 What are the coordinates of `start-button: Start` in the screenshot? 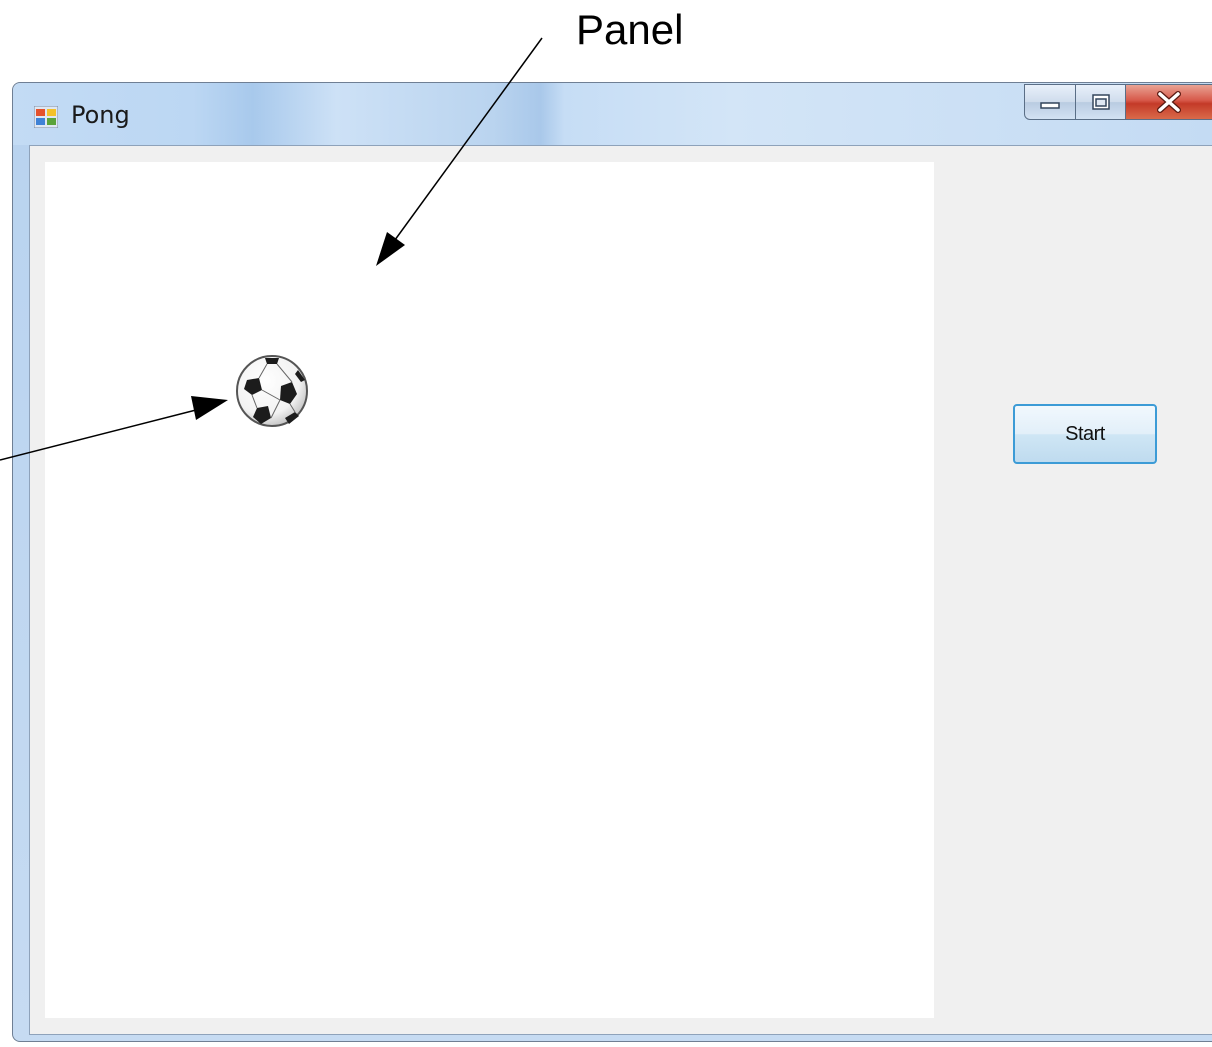 It's located at (1085, 434).